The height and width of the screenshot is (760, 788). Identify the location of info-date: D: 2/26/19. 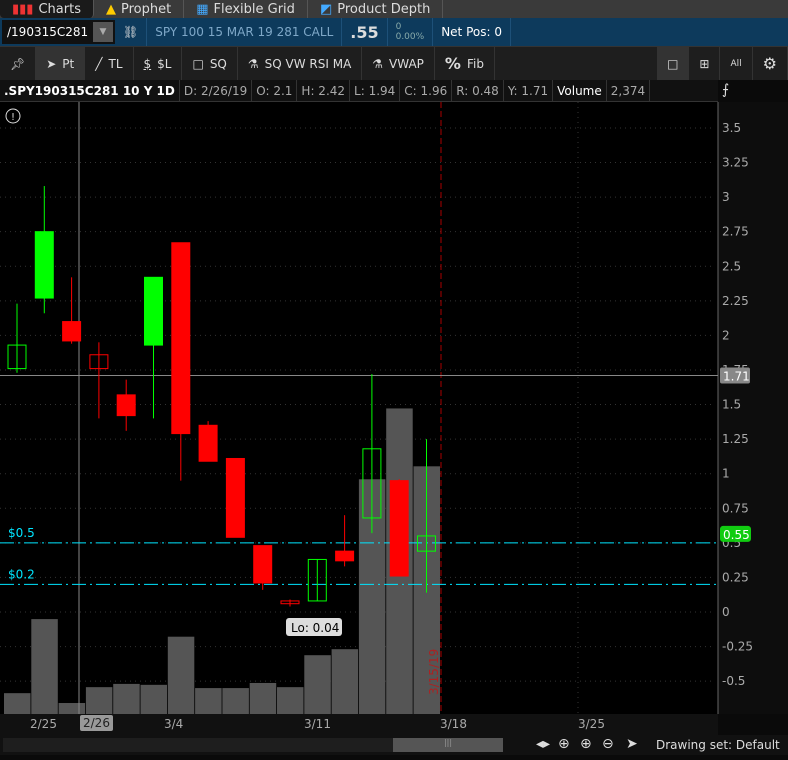
(216, 90).